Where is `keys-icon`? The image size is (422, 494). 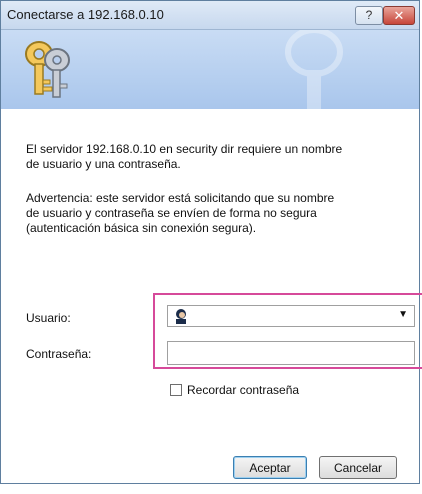
keys-icon is located at coordinates (47, 69).